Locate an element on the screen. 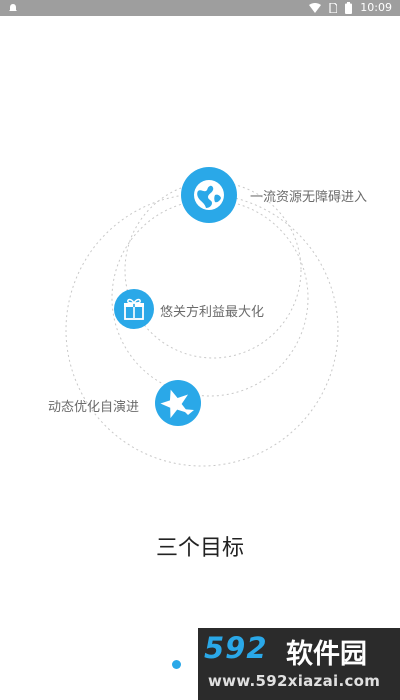 The width and height of the screenshot is (400, 700). watermark-brand: 软件园 is located at coordinates (326, 654).